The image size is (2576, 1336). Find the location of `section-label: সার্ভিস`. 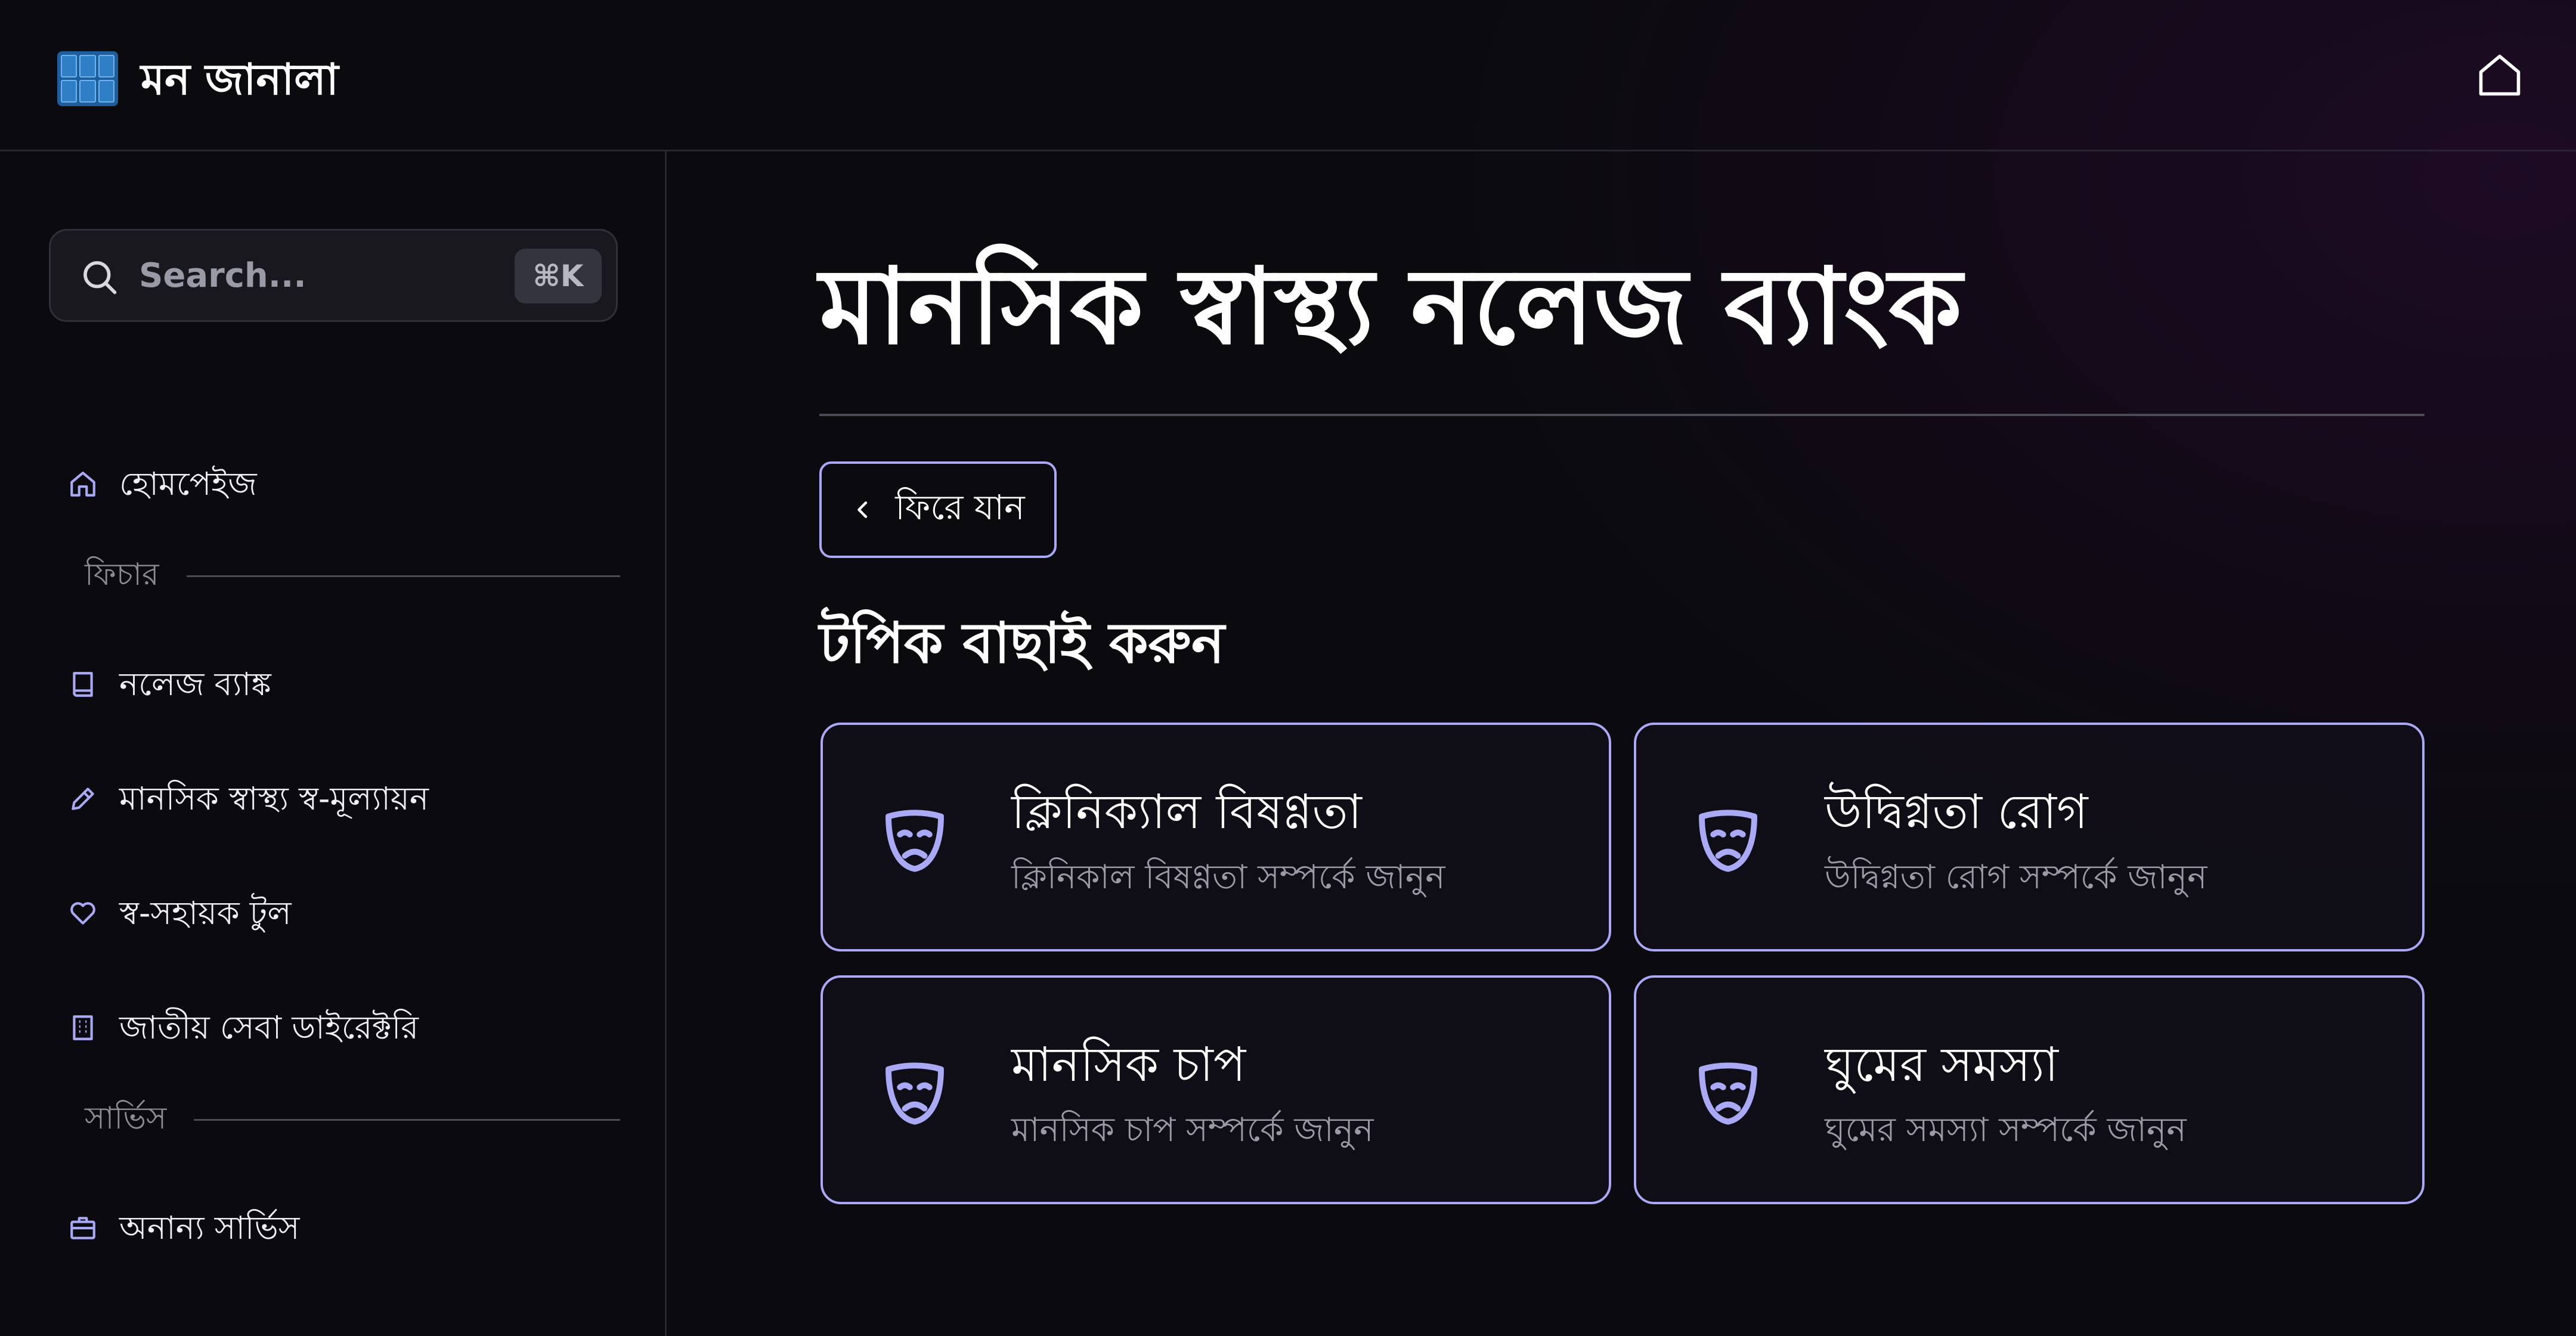

section-label: সার্ভিস is located at coordinates (126, 1118).